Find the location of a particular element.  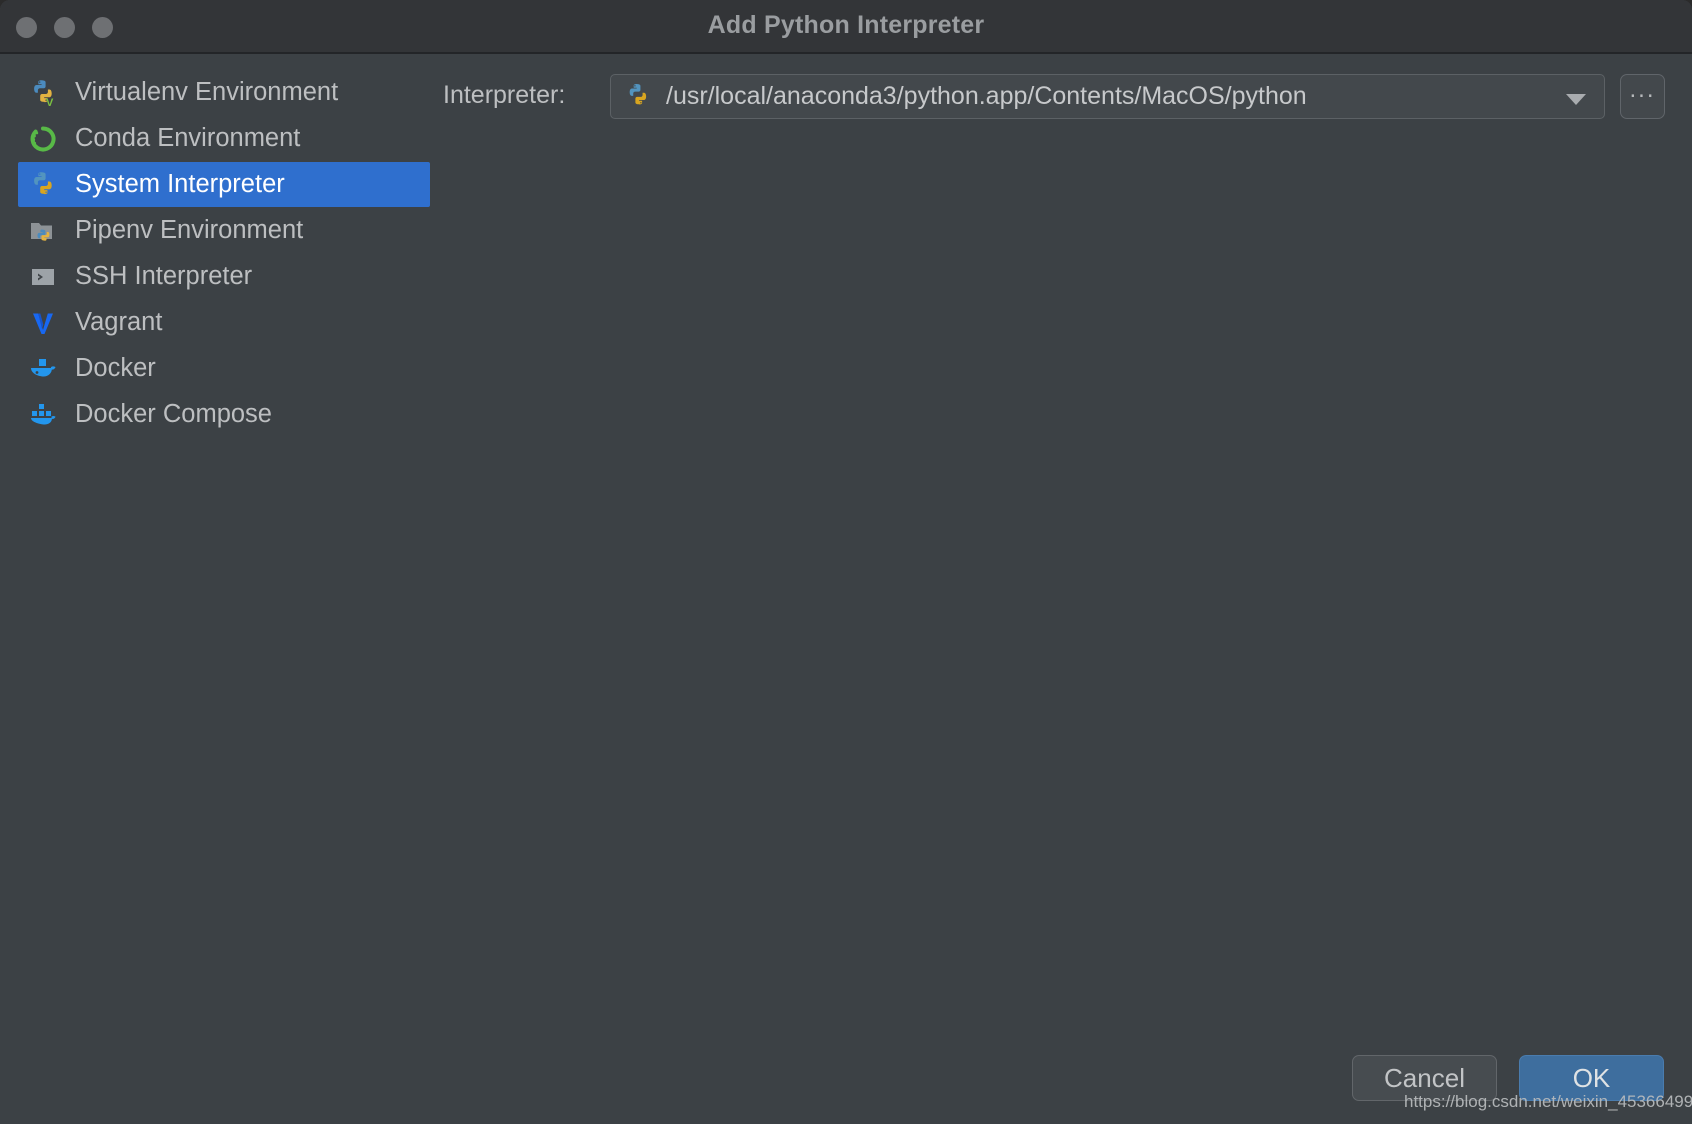

titlebar: Add Python Interpreter is located at coordinates (846, 27).